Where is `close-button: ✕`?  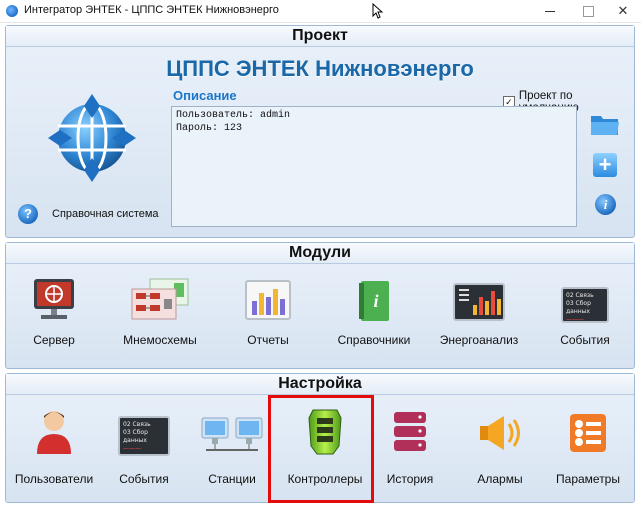
close-button: ✕ is located at coordinates (623, 11).